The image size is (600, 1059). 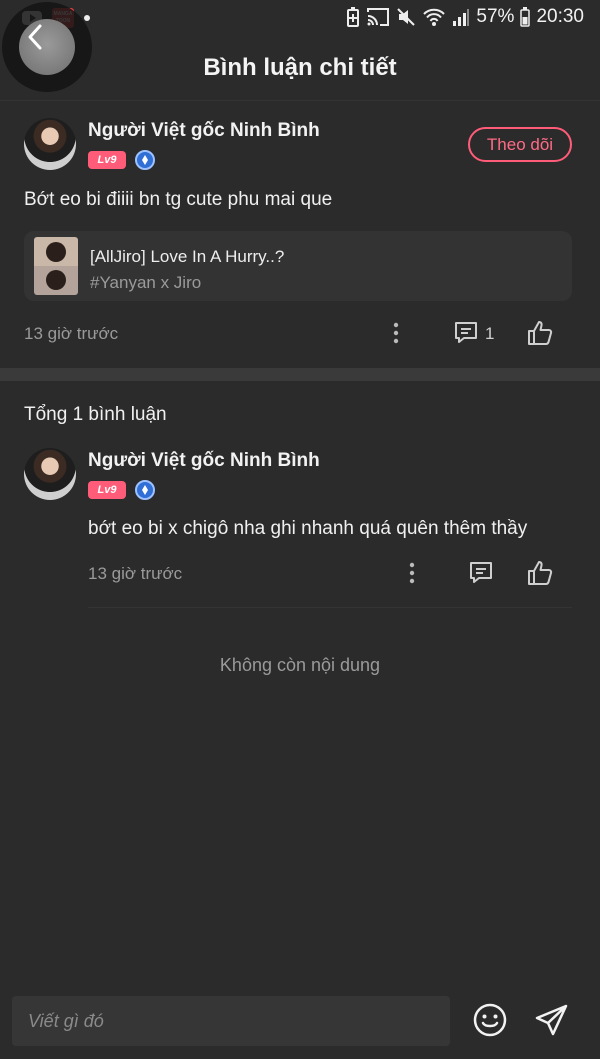 What do you see at coordinates (434, 17) in the screenshot?
I see `wifi-icon` at bounding box center [434, 17].